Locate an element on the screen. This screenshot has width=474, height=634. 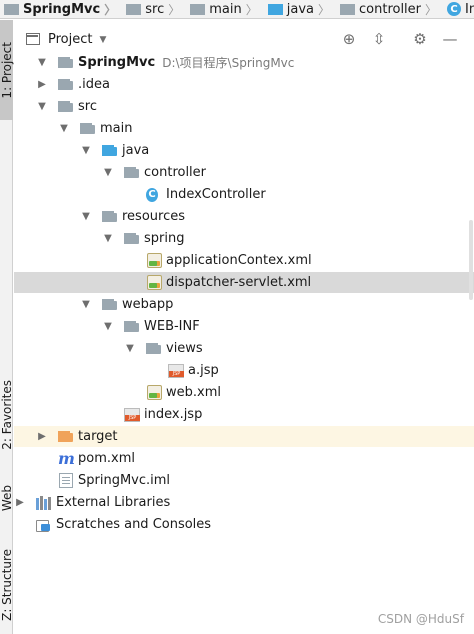
tree-row-spring: ▼ spring is located at coordinates (244, 238).